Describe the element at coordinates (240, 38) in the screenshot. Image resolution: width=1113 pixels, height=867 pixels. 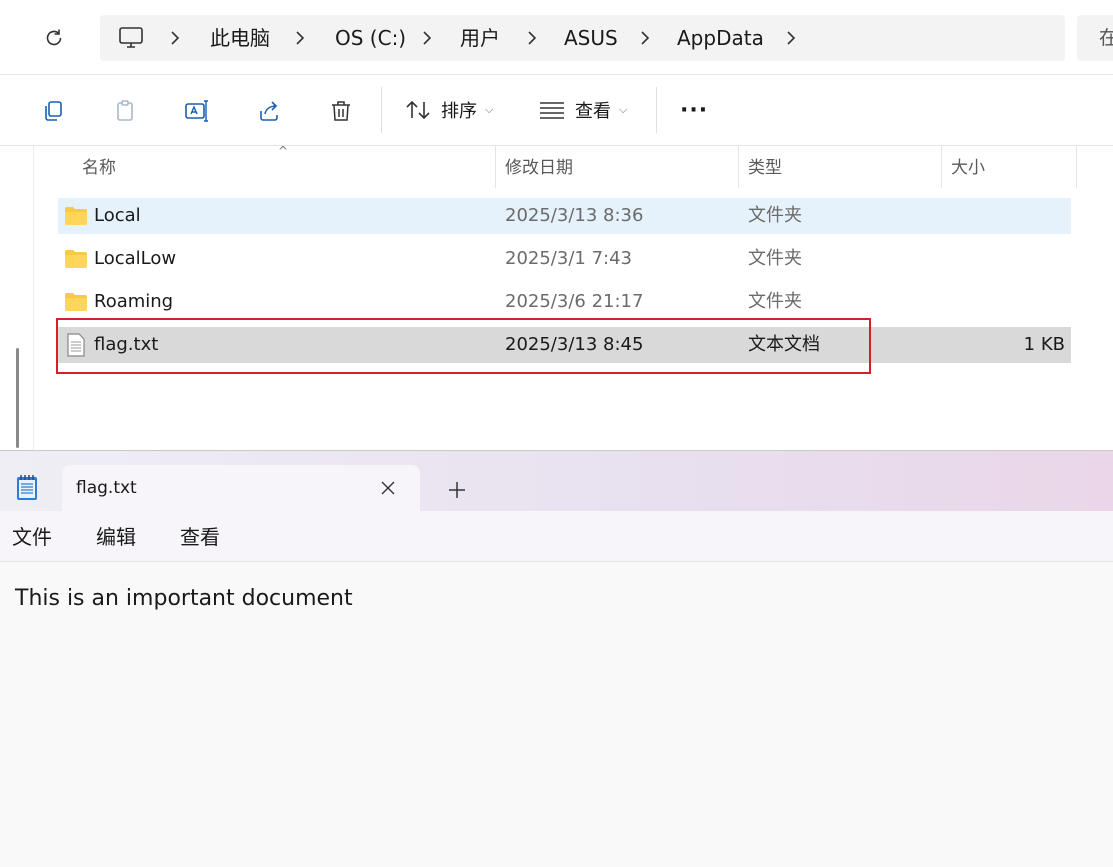
I see `breadcrumb-this-pc: 此电脑` at that location.